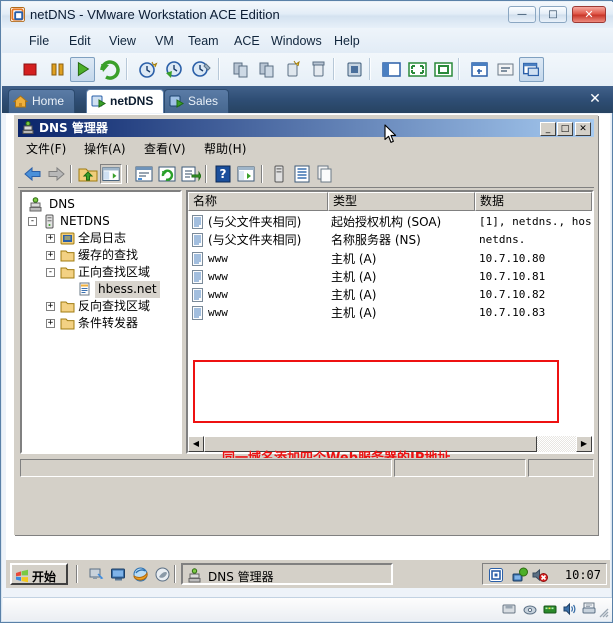  Describe the element at coordinates (522, 14) in the screenshot. I see `vmware-minimize-button: —` at that location.